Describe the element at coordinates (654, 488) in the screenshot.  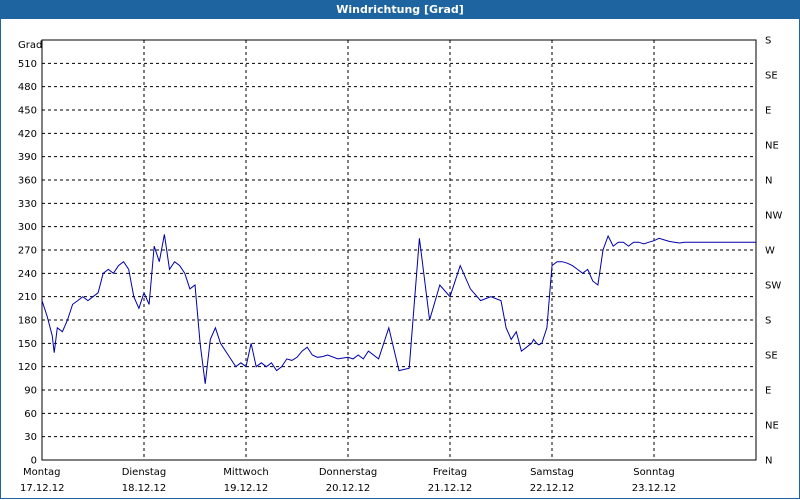
I see `x-tick-date: 23.12.12` at that location.